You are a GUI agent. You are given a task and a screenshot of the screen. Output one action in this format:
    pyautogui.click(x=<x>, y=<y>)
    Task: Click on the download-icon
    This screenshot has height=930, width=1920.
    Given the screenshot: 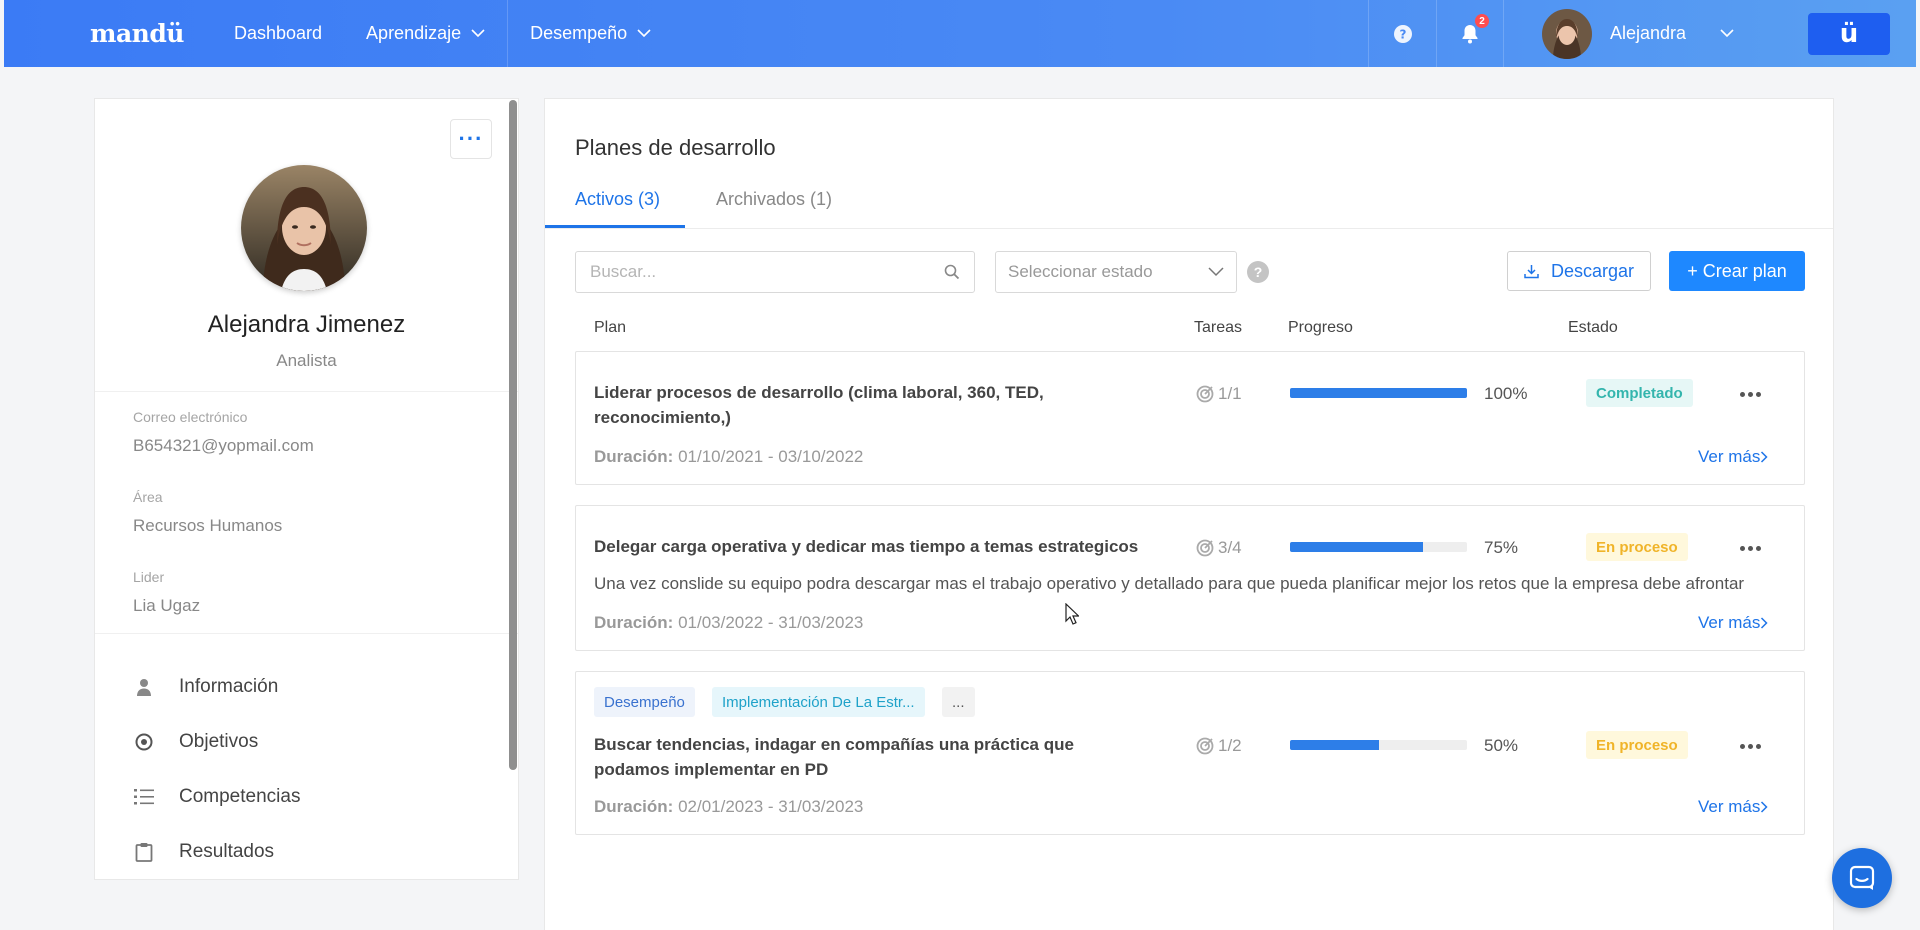 What is the action you would take?
    pyautogui.click(x=1531, y=271)
    